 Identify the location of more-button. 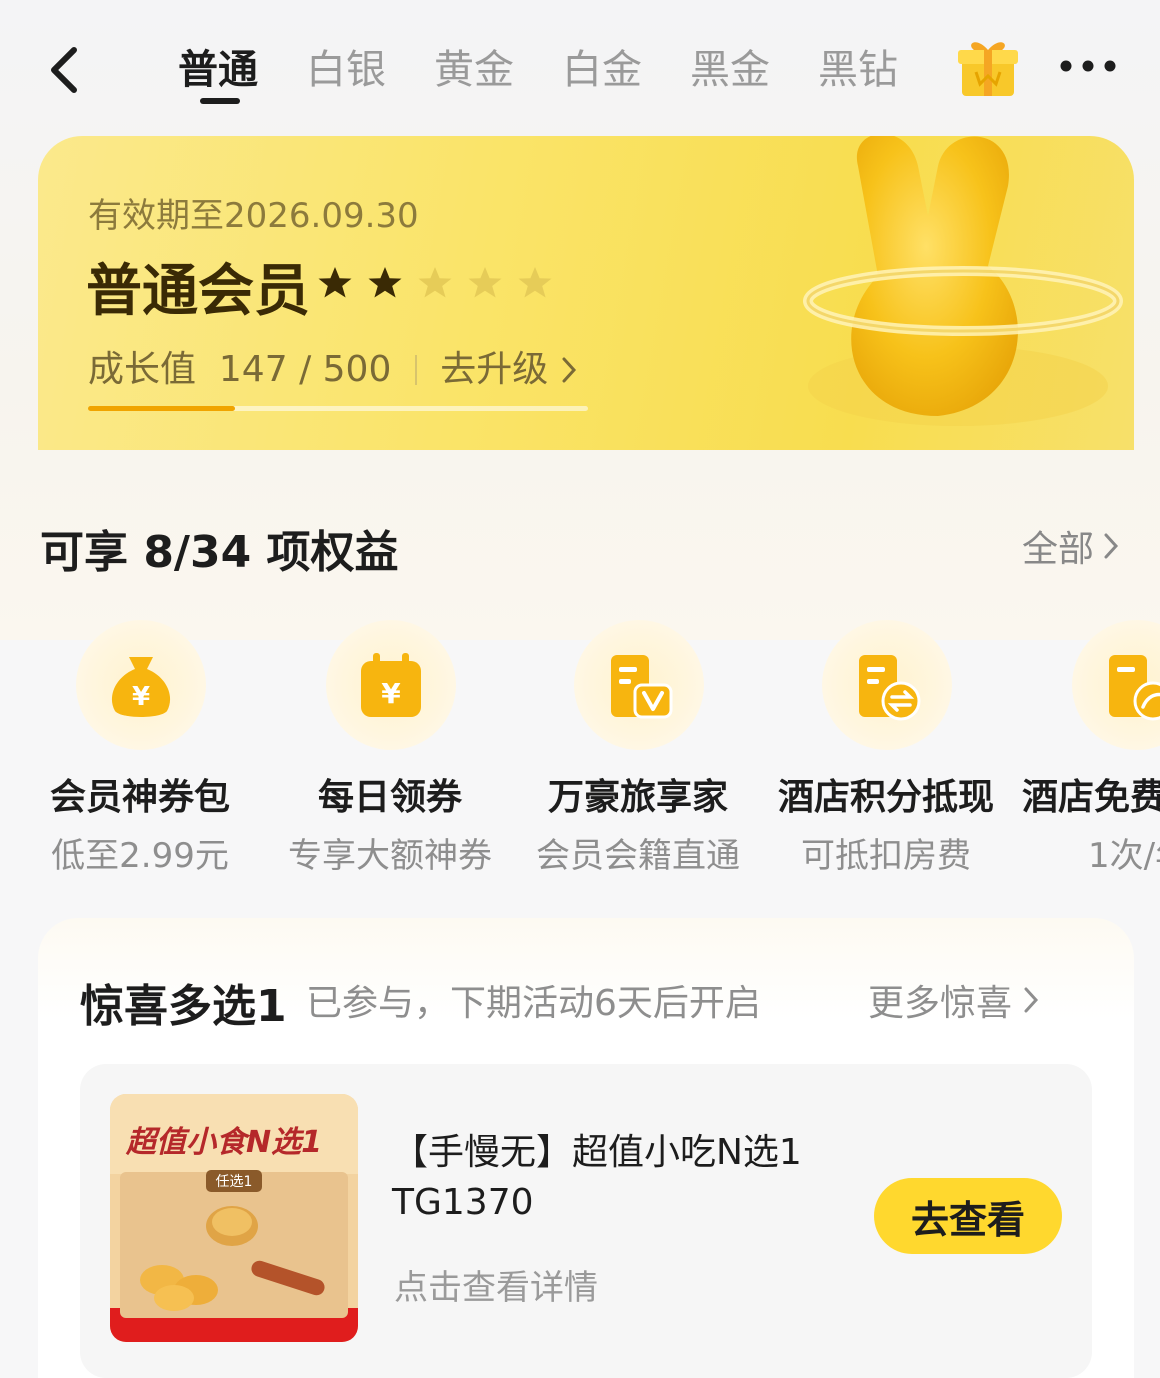
(1088, 66).